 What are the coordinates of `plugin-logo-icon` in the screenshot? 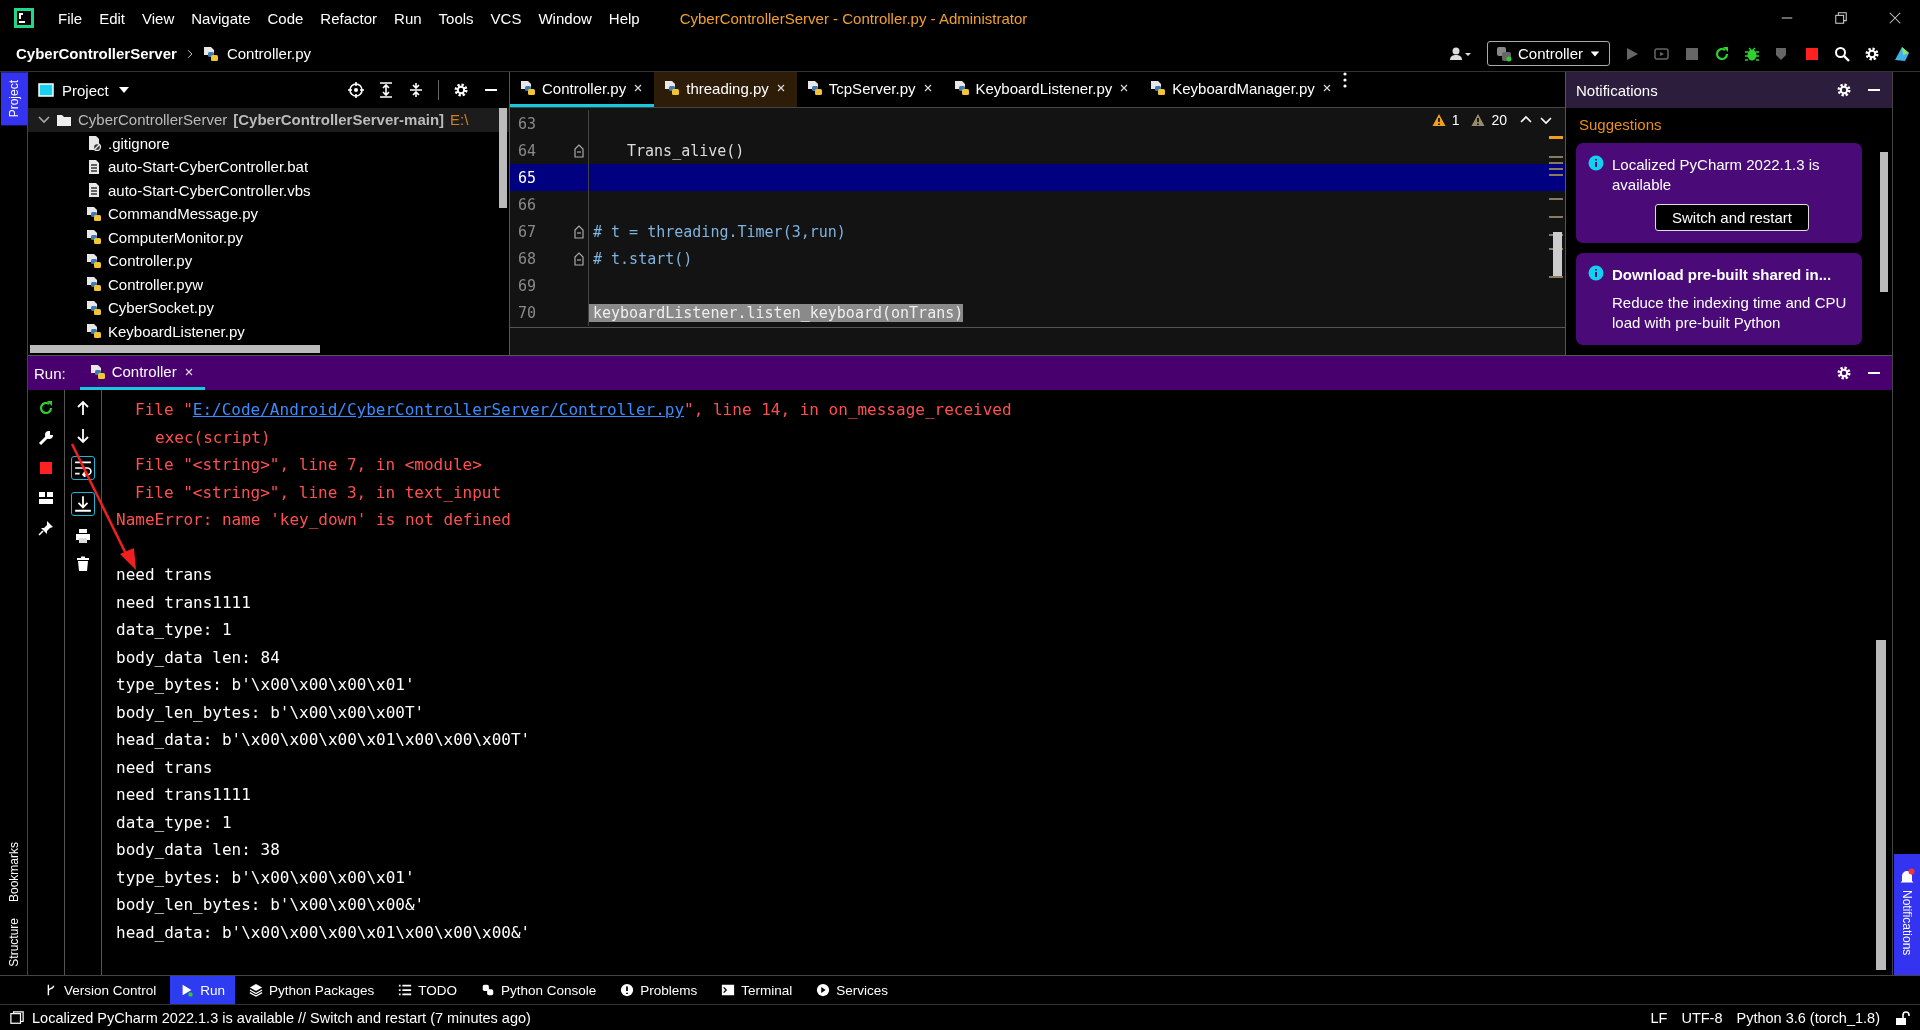 It's located at (1902, 53).